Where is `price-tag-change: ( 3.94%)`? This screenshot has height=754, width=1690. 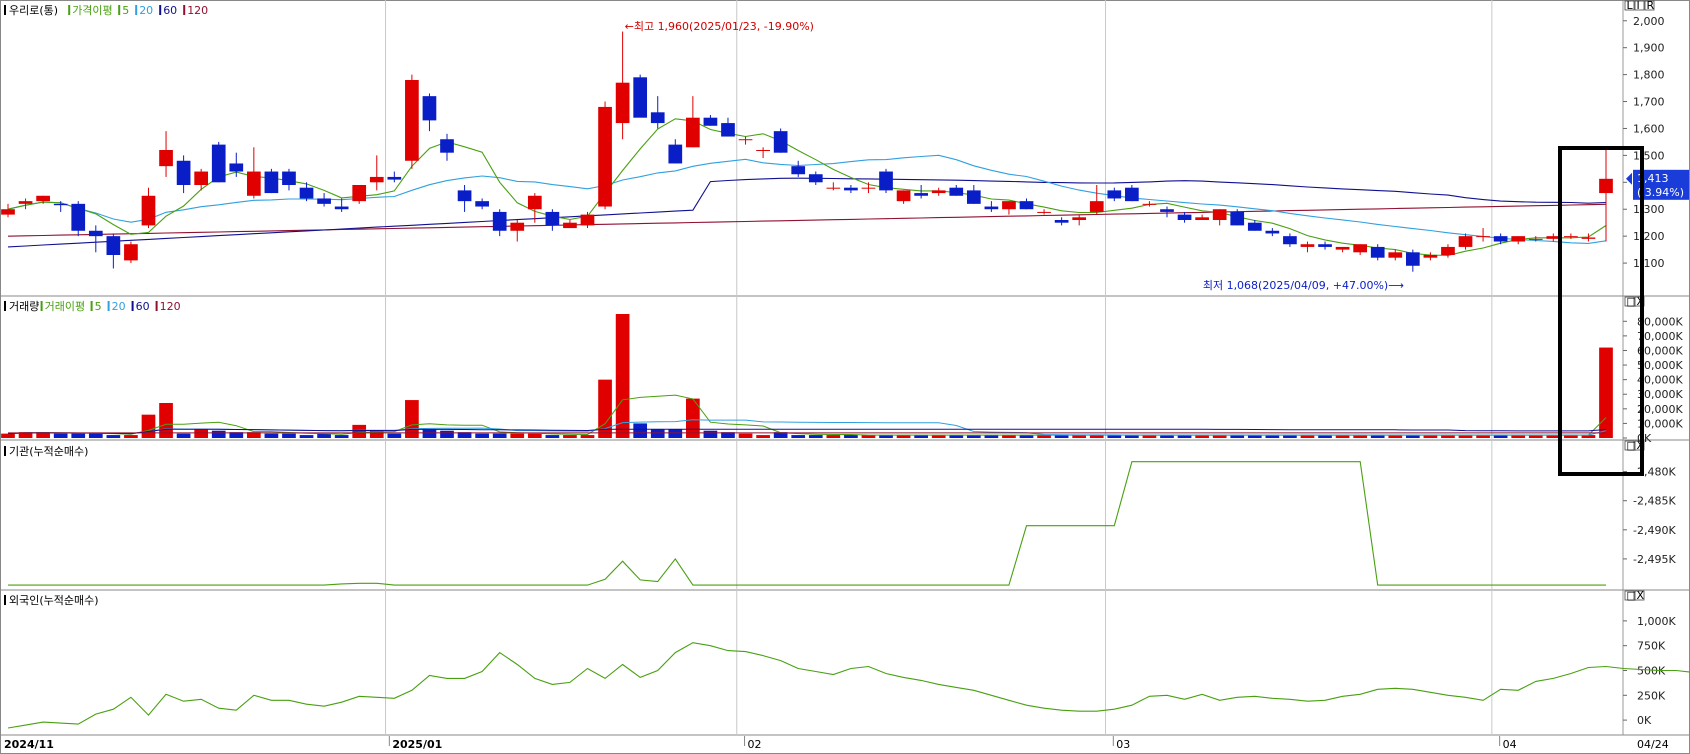 price-tag-change: ( 3.94%) is located at coordinates (1660, 192).